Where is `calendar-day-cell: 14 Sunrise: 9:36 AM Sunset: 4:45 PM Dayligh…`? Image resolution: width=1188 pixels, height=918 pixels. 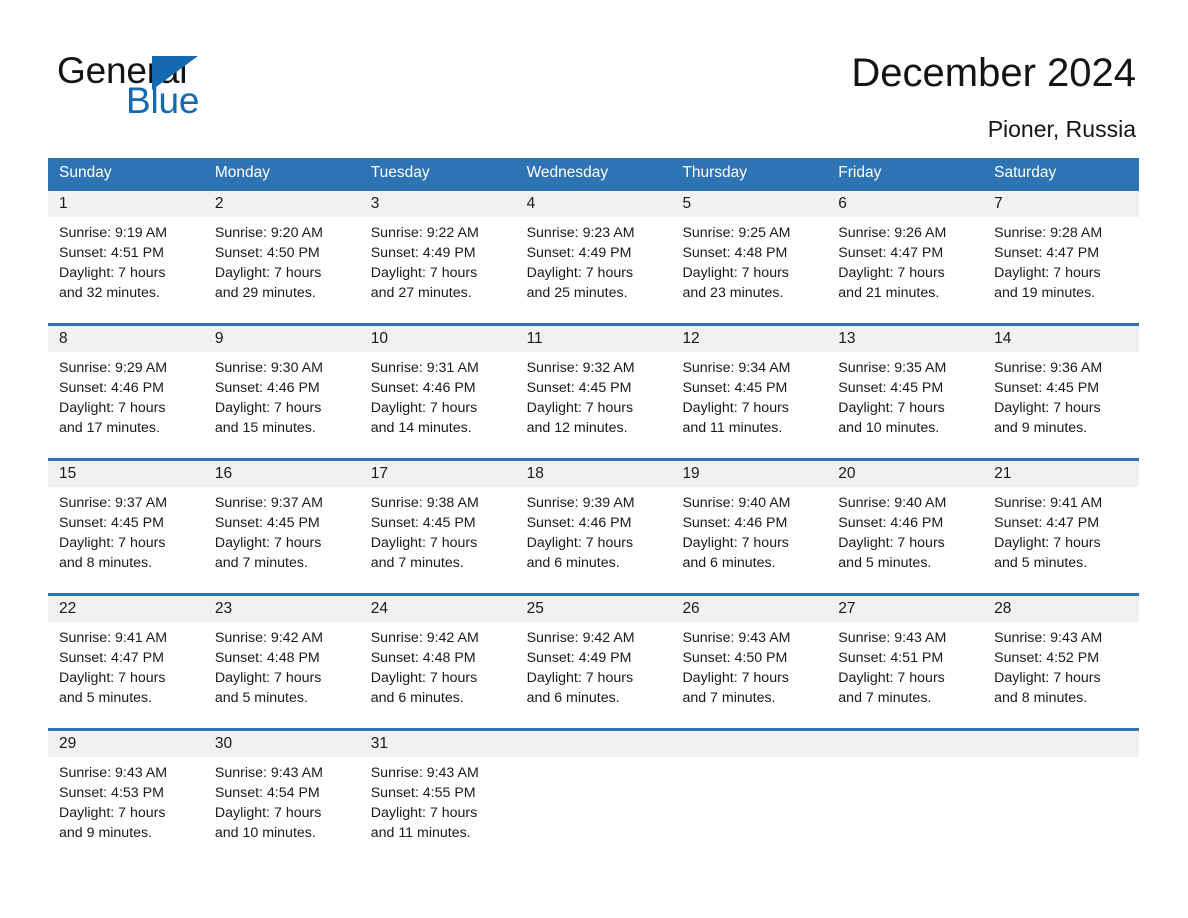 calendar-day-cell: 14 Sunrise: 9:36 AM Sunset: 4:45 PM Dayligh… is located at coordinates (1061, 389).